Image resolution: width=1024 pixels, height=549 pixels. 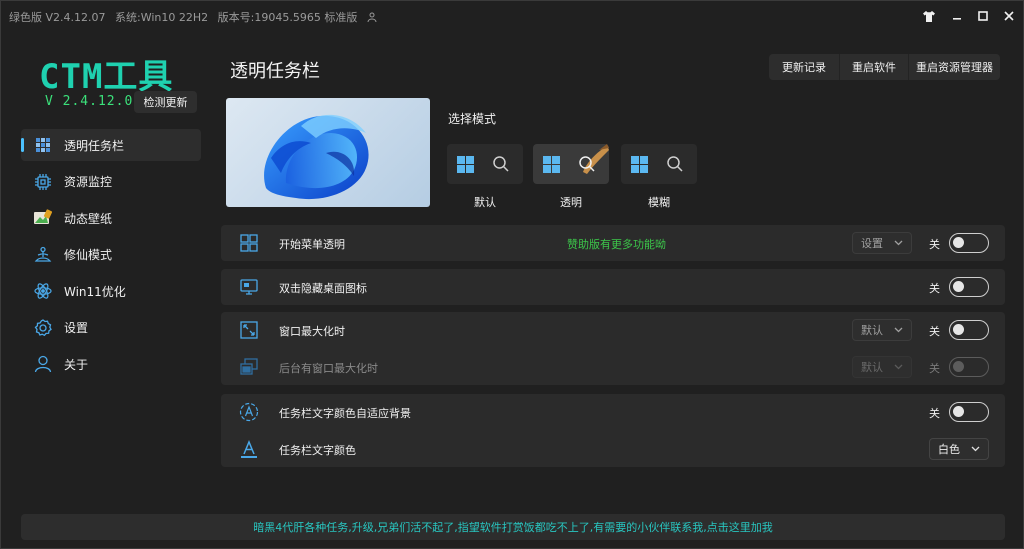 I want to click on sidebar-item-label: Win11优化, so click(x=95, y=291).